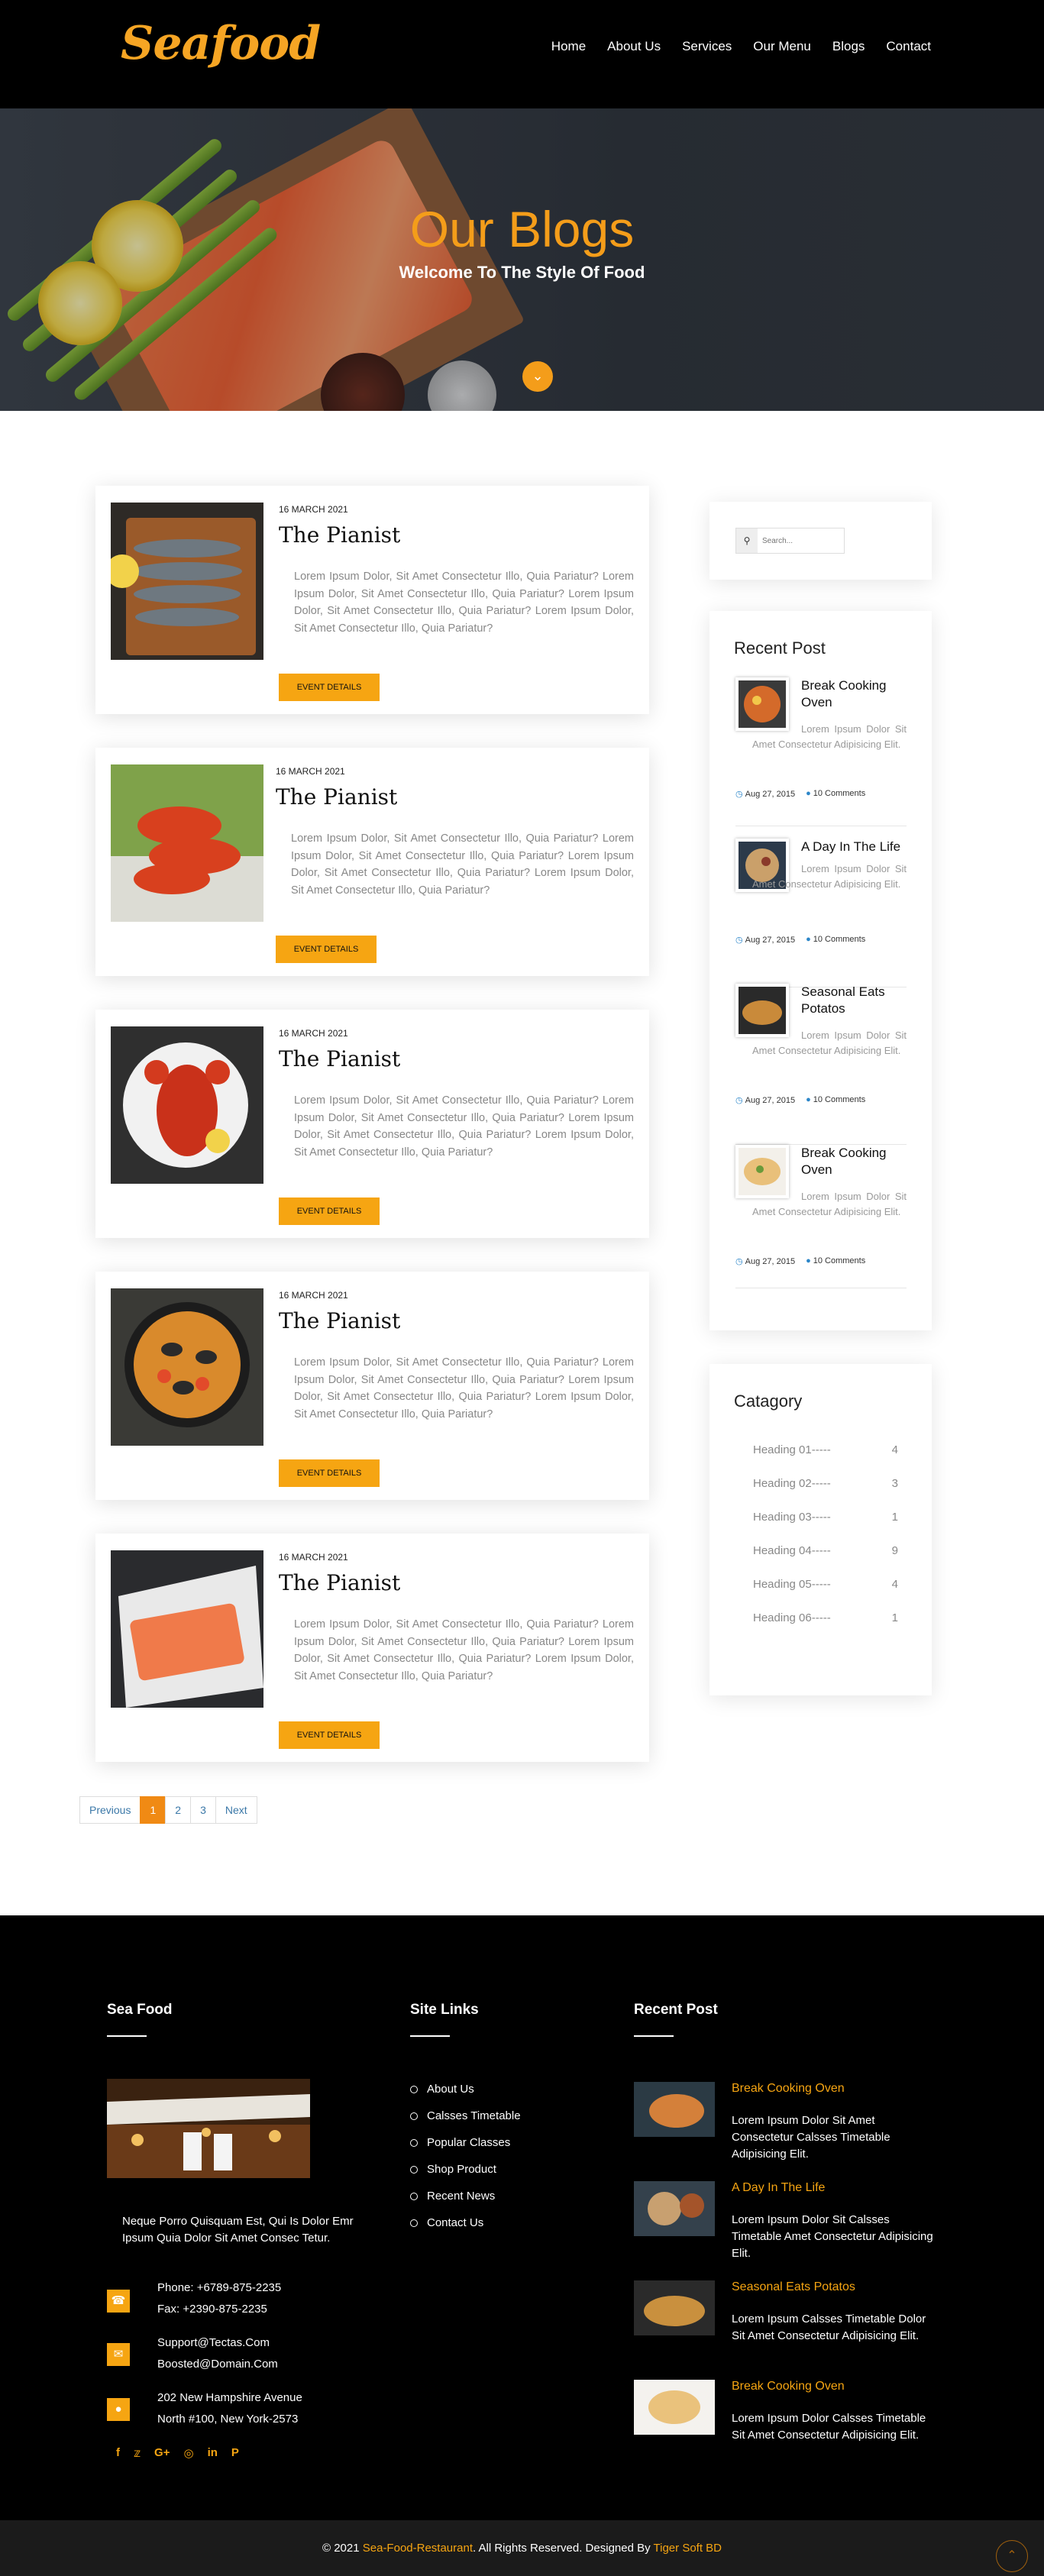  I want to click on location-pin-icon: ●, so click(119, 2409).